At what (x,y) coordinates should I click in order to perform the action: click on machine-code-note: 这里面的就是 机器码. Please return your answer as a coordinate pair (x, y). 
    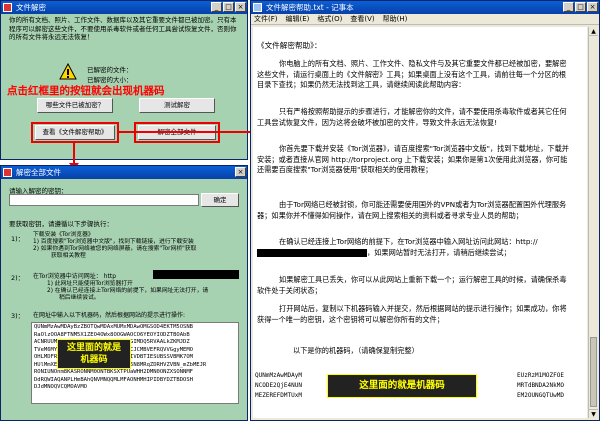
    Looking at the image, I should click on (94, 354).